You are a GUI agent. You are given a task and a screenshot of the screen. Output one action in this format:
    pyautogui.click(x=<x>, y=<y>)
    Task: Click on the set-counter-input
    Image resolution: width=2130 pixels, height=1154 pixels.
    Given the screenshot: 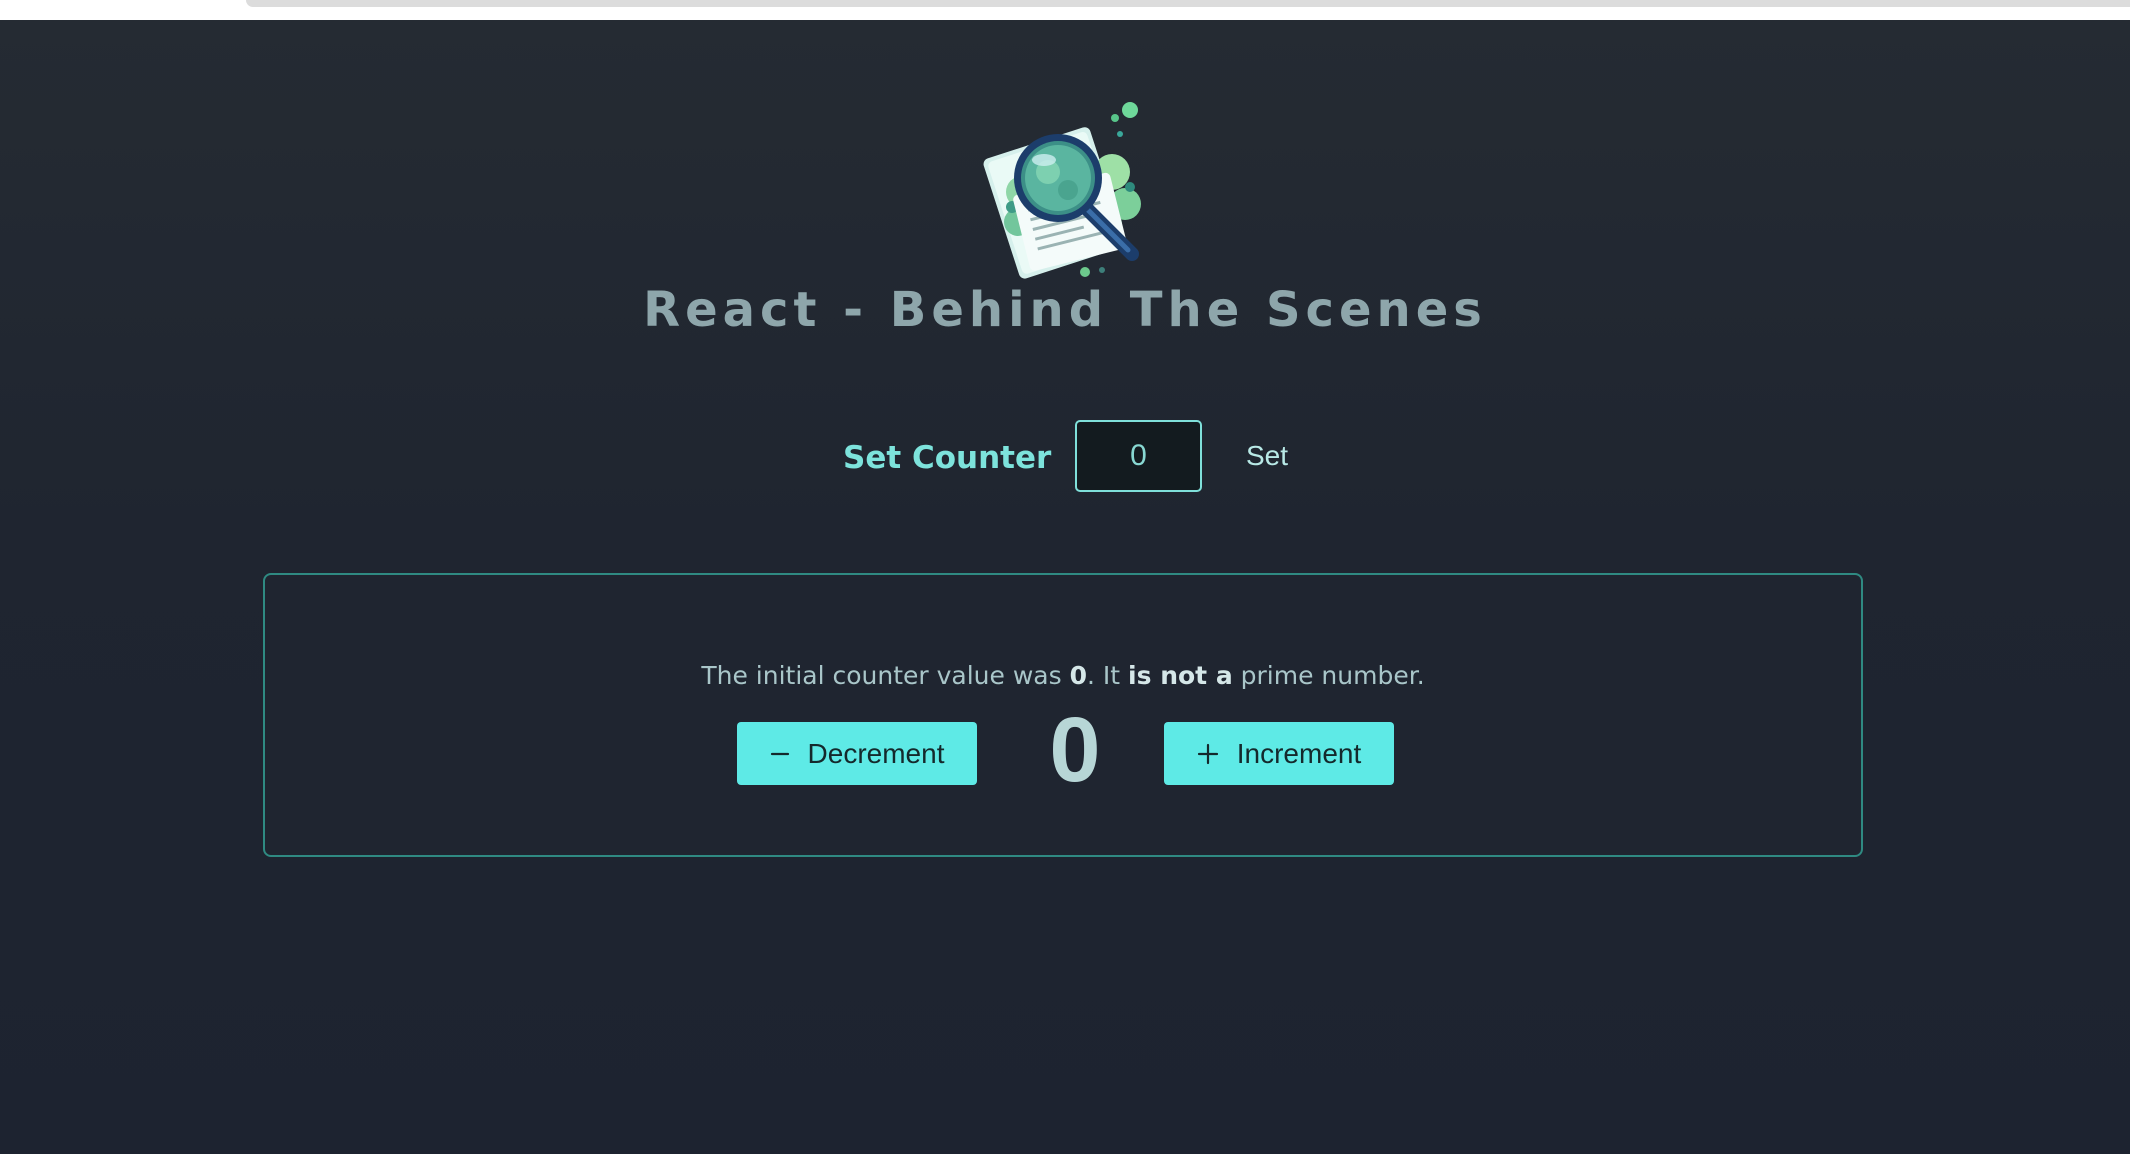 What is the action you would take?
    pyautogui.click(x=1138, y=456)
    